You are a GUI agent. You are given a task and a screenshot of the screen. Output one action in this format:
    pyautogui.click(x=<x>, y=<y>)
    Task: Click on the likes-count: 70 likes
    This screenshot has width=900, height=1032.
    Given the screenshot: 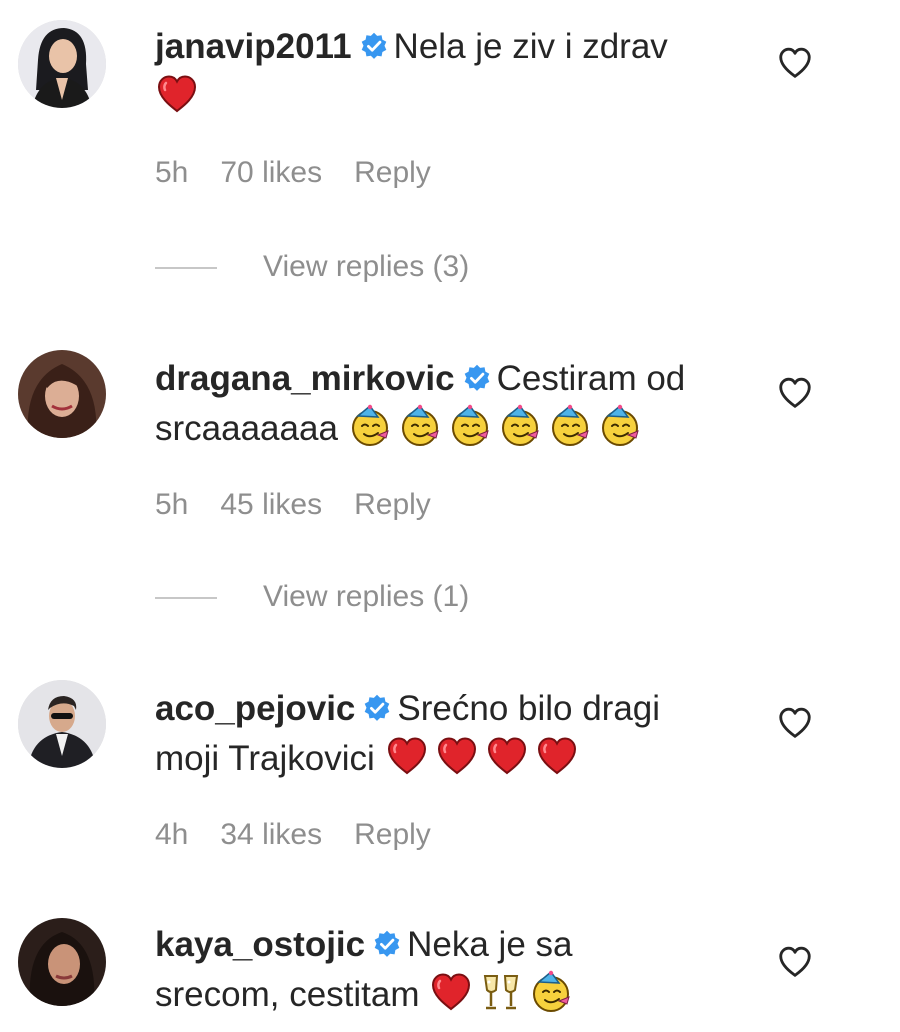 What is the action you would take?
    pyautogui.click(x=271, y=172)
    